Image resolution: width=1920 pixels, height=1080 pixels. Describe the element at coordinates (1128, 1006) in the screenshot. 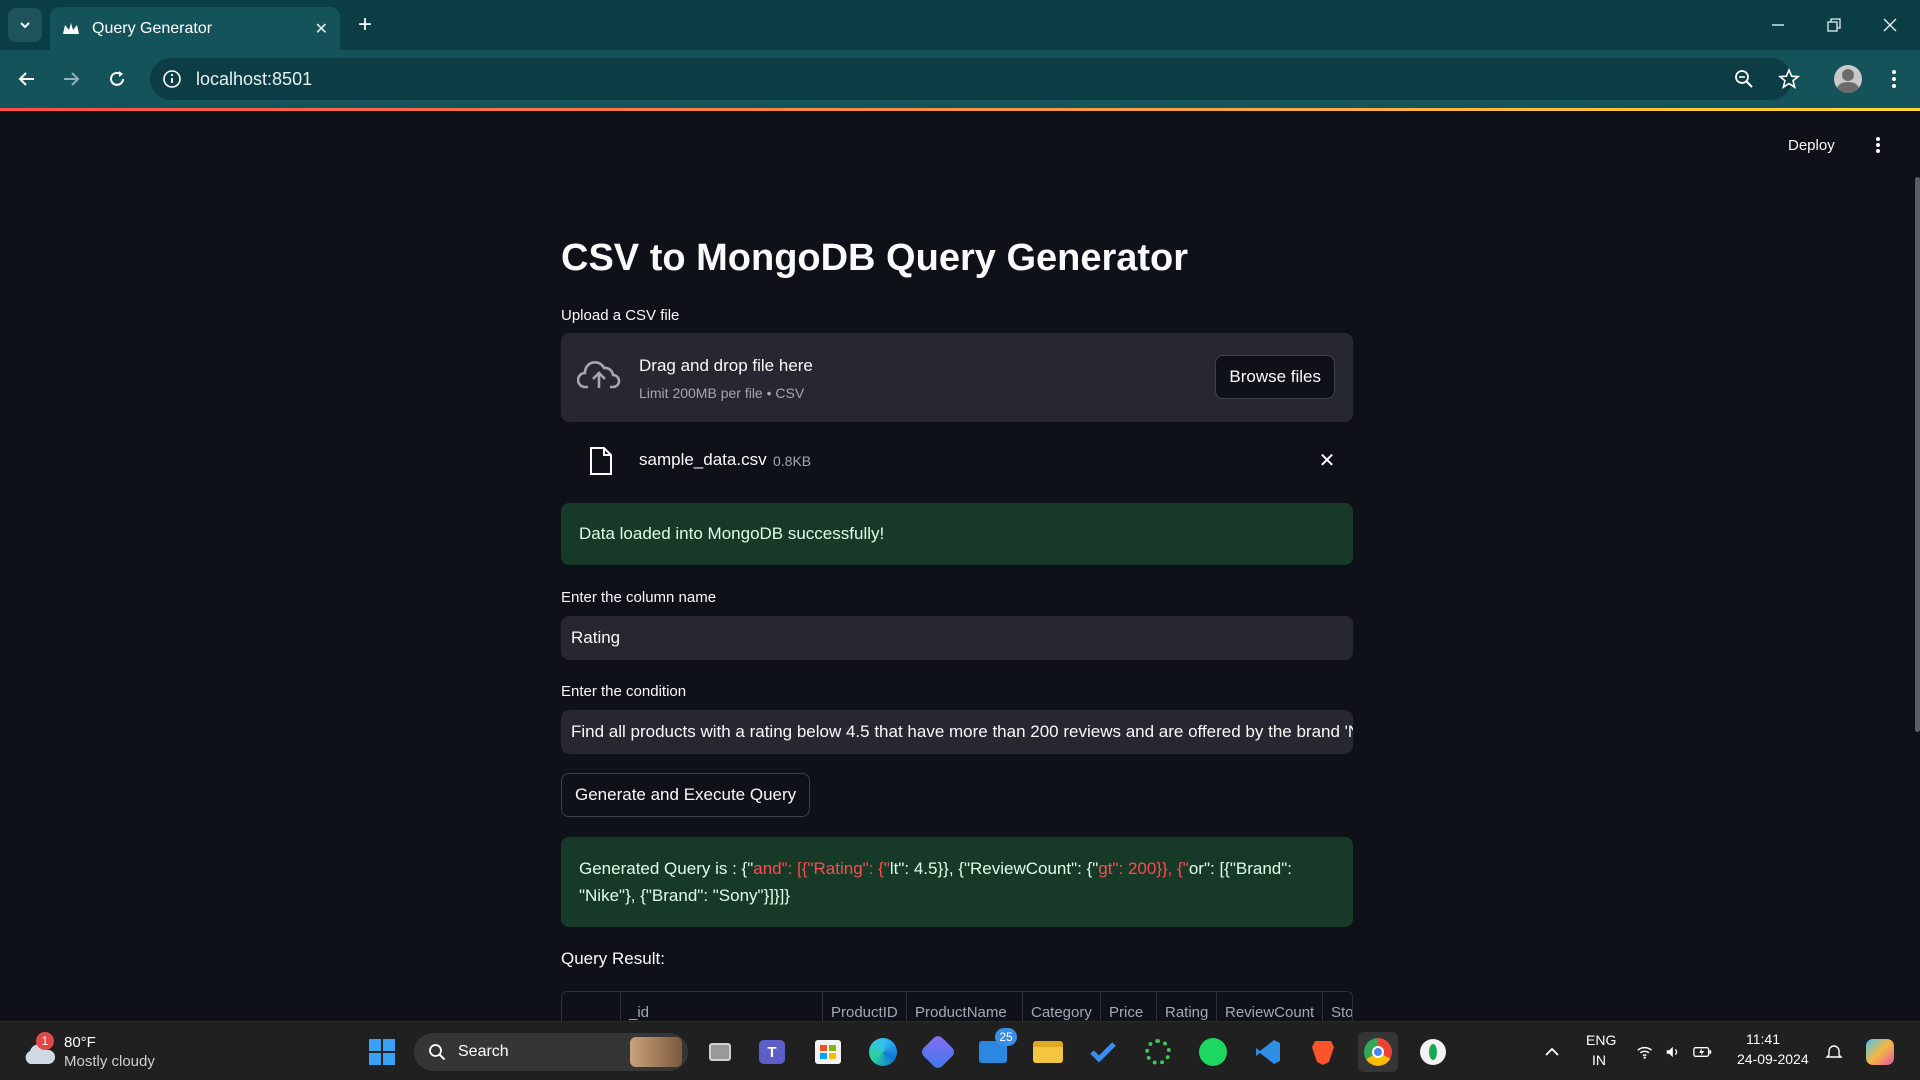

I see `table-header: Price` at that location.